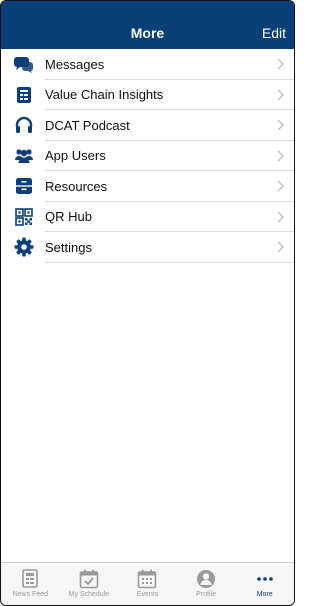  I want to click on tab-events: Events, so click(147, 584).